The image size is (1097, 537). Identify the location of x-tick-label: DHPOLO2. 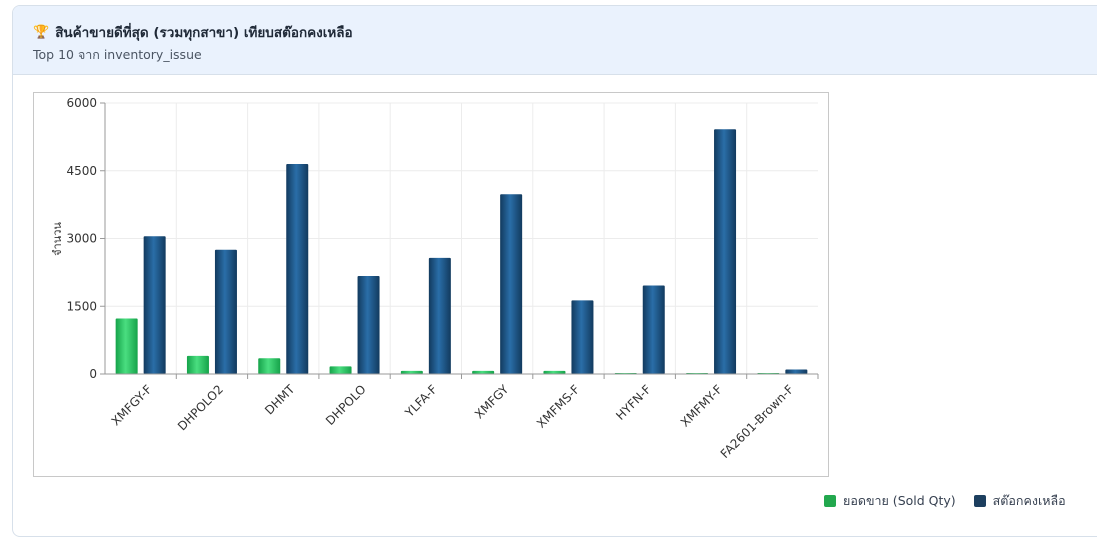
(200, 407).